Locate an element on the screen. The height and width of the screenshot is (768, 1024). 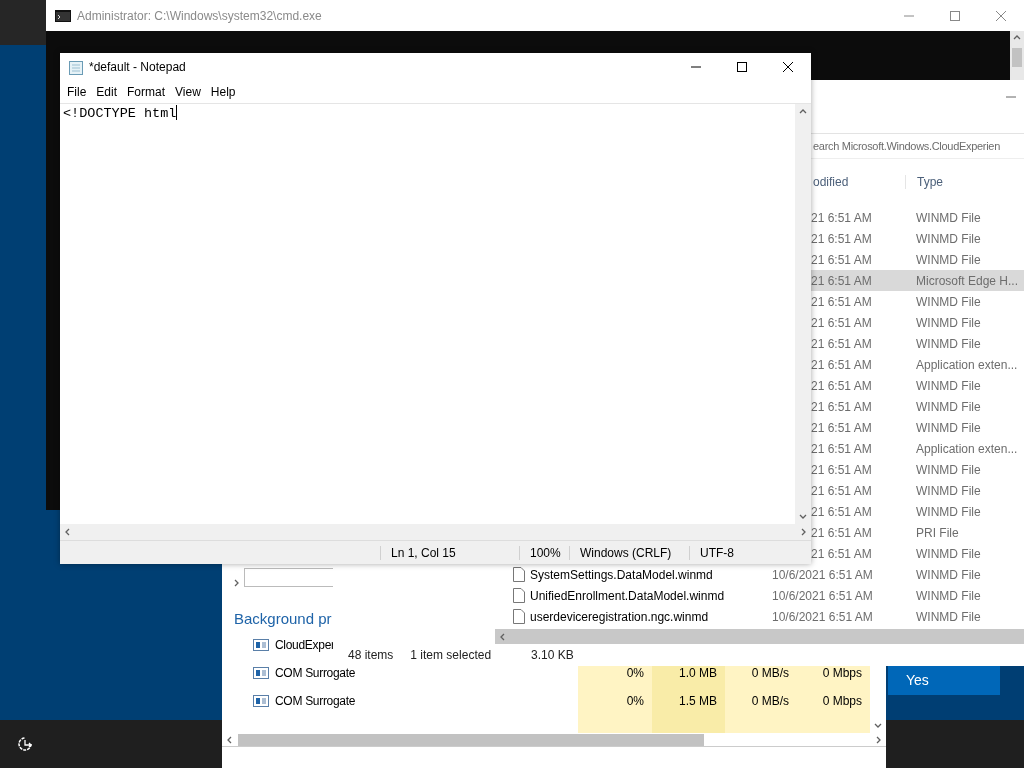
section-heading: Background pr is located at coordinates (283, 619).